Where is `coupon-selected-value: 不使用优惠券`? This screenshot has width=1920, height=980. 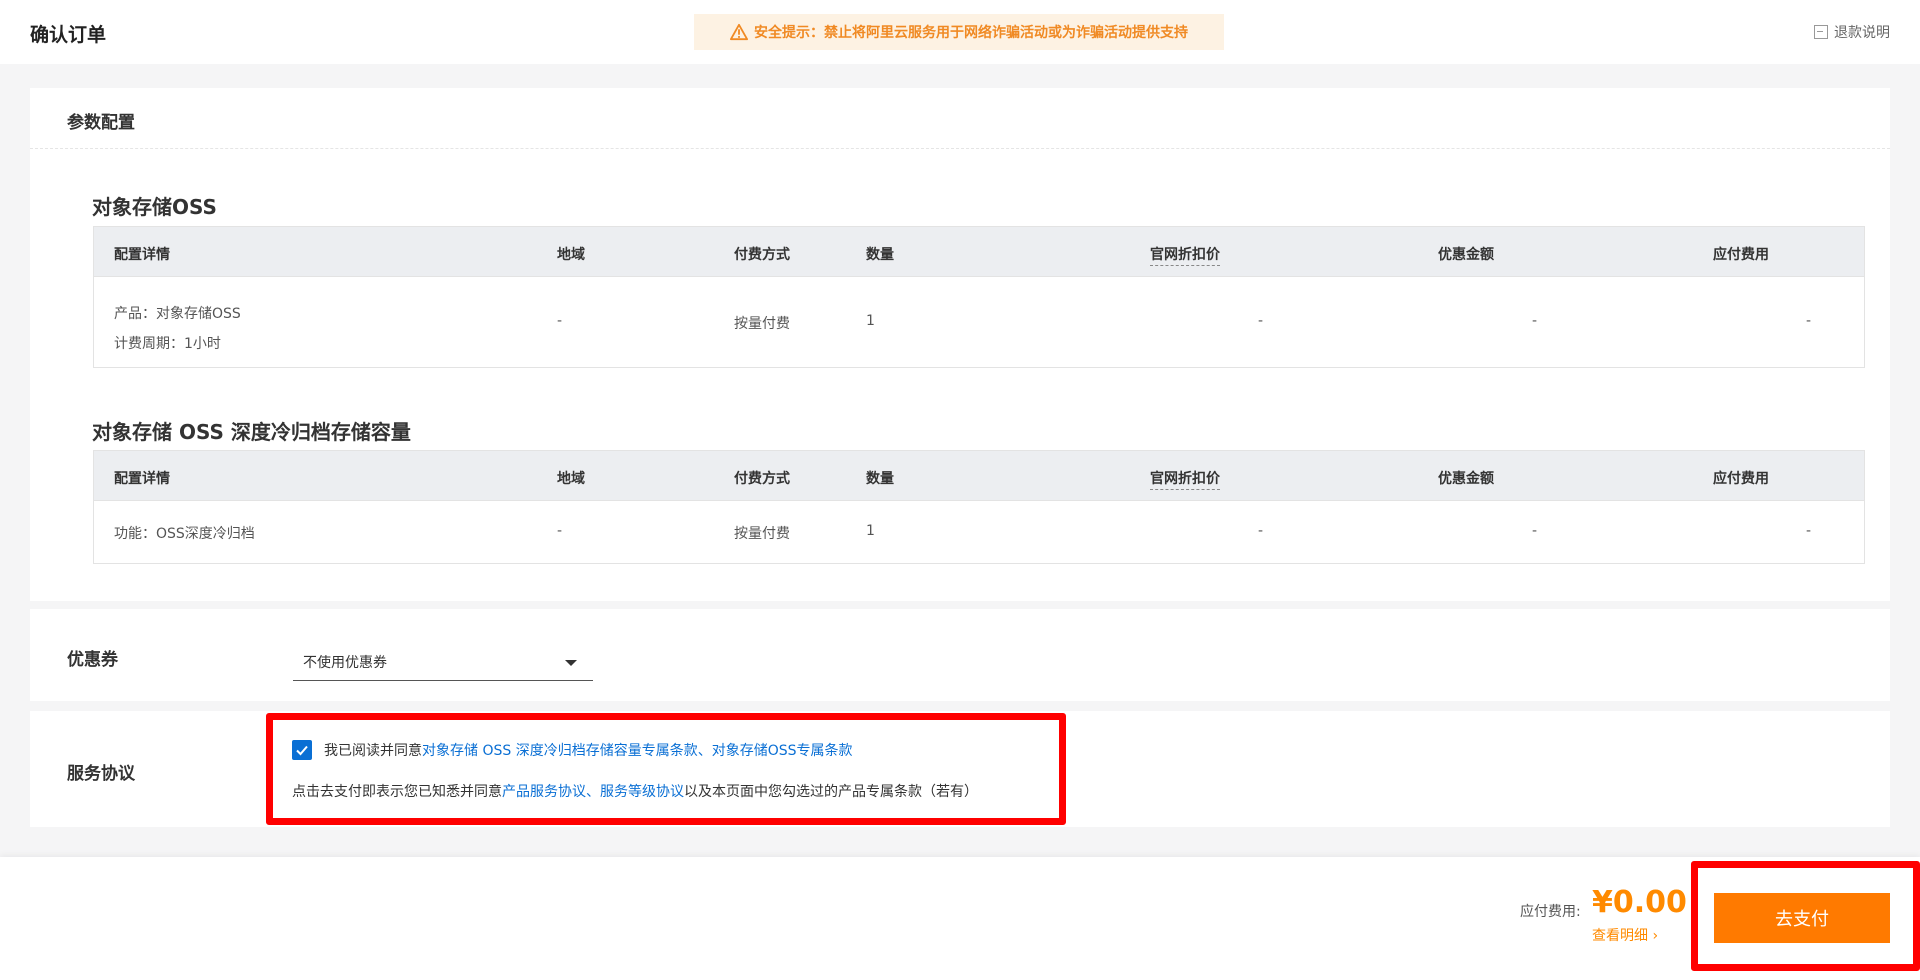
coupon-selected-value: 不使用优惠券 is located at coordinates (345, 662).